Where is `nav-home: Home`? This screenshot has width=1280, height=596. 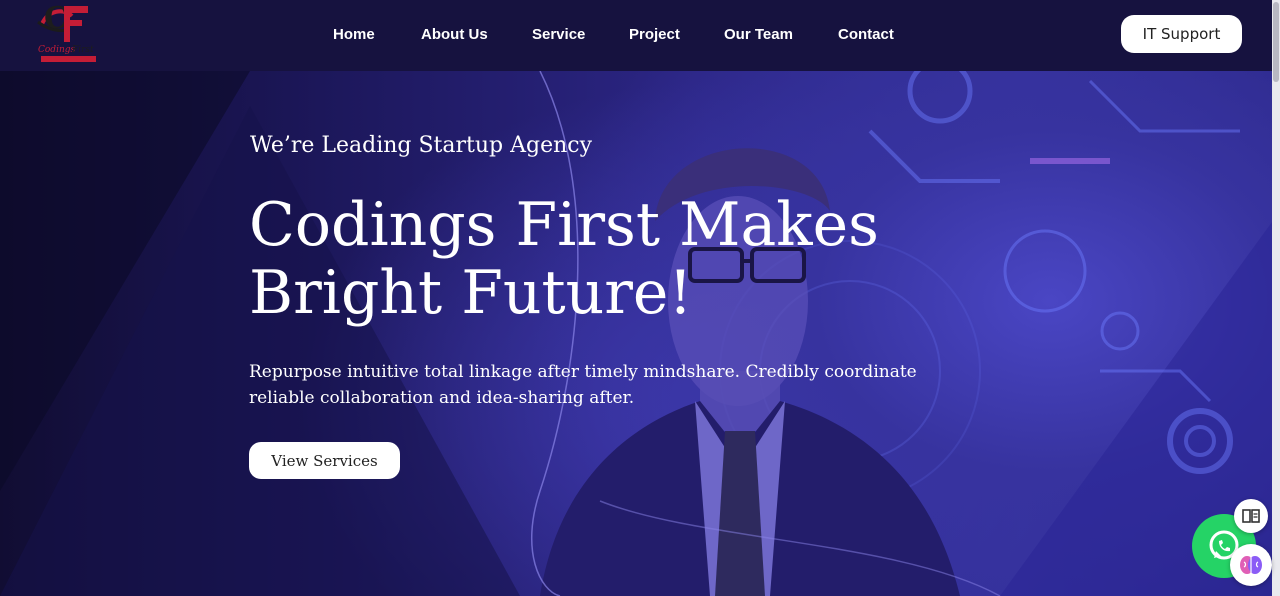
nav-home: Home is located at coordinates (354, 34).